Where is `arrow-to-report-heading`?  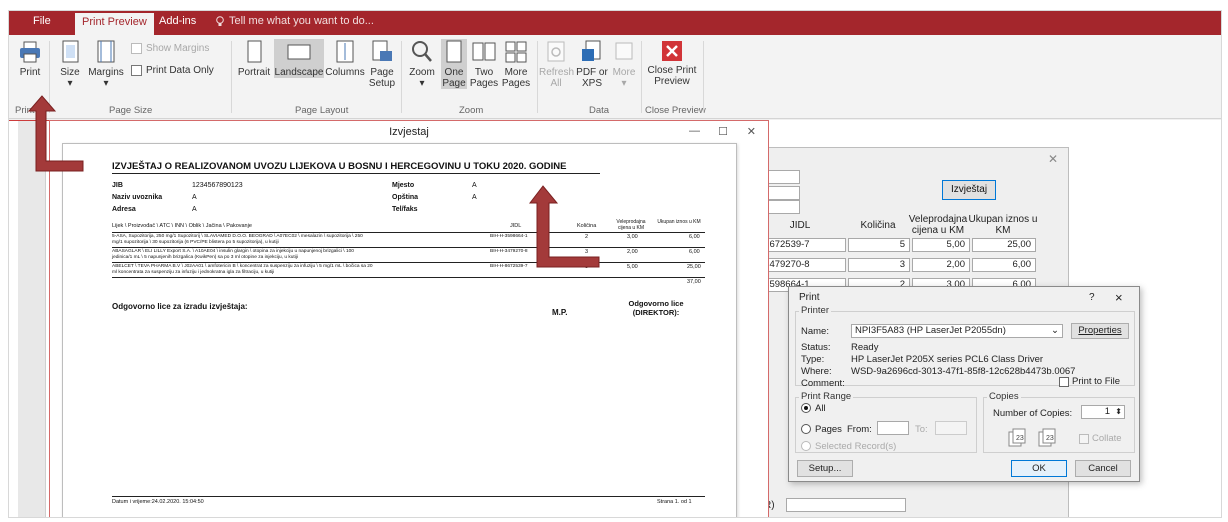
arrow-to-report-heading is located at coordinates (564, 226).